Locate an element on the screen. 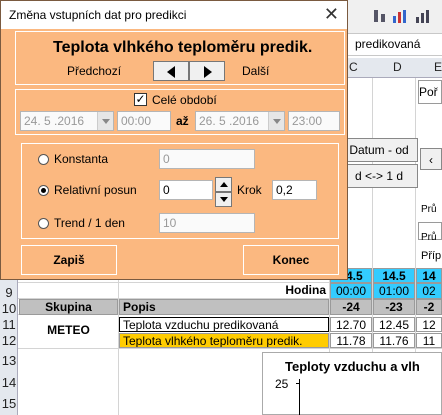  close-icon: ✕ is located at coordinates (331, 14).